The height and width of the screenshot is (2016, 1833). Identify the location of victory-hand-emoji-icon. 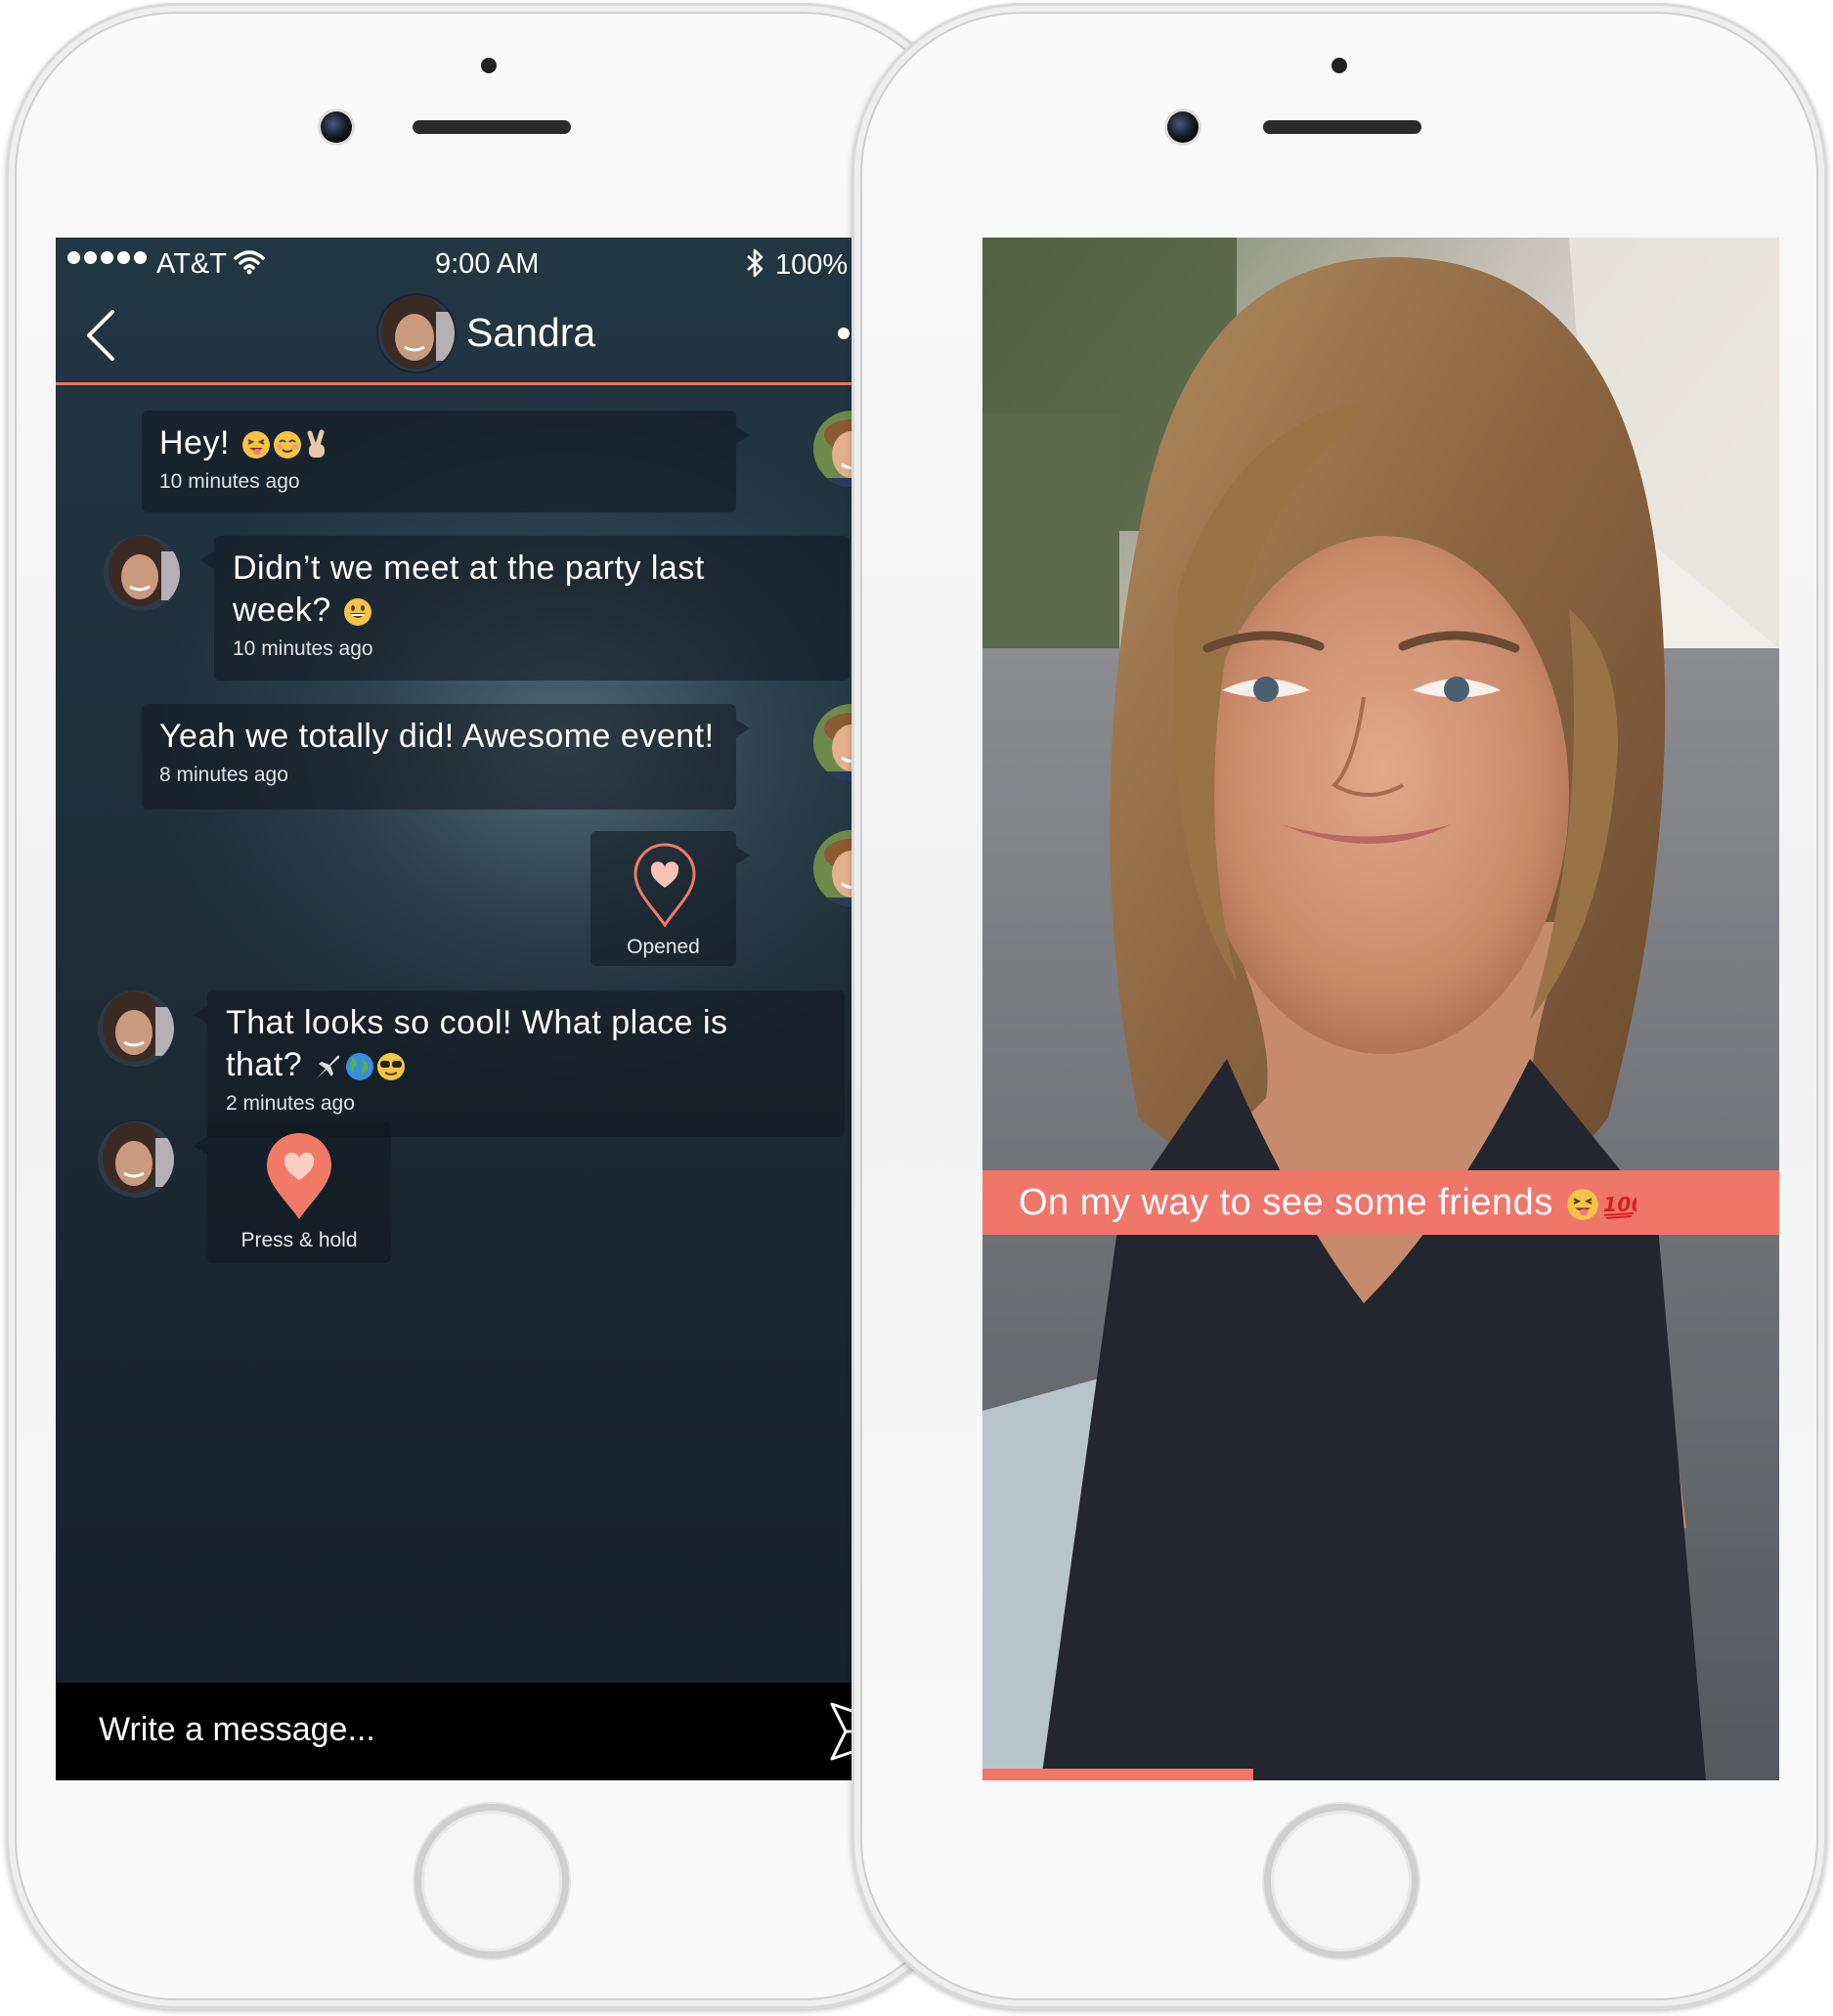
(316, 444).